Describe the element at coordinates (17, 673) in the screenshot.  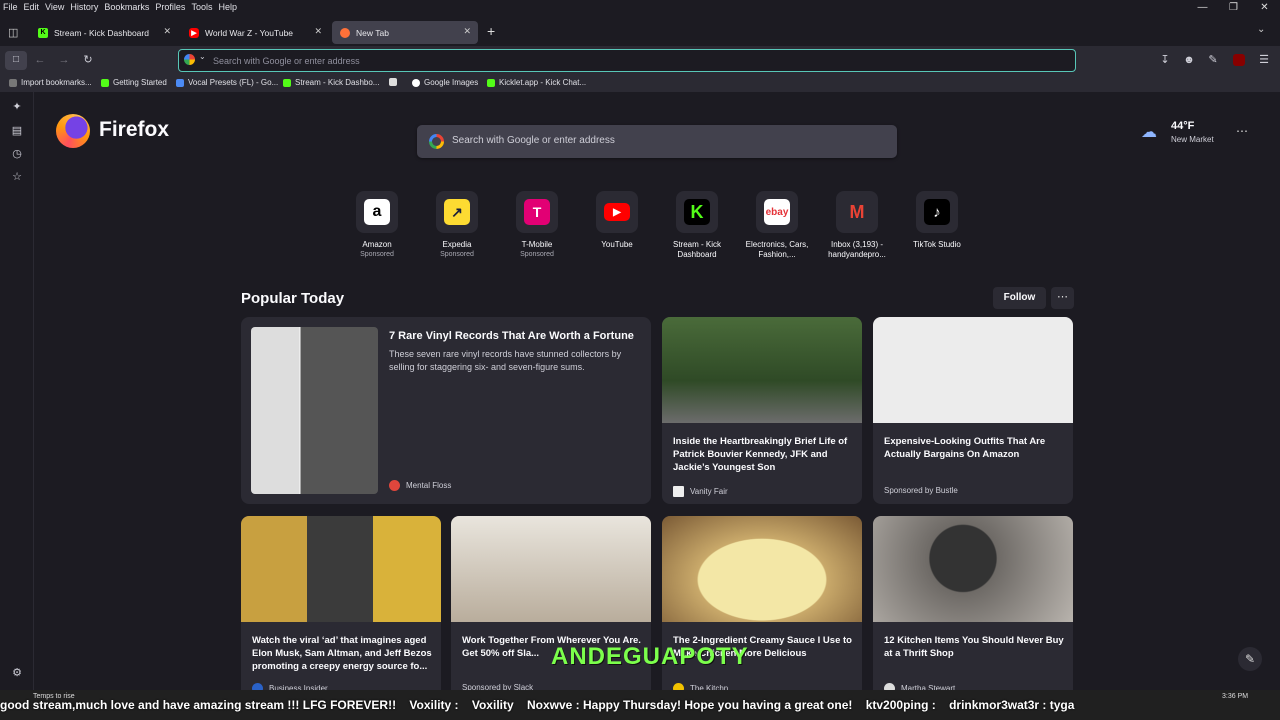
I see `settings-icon: ⚙` at that location.